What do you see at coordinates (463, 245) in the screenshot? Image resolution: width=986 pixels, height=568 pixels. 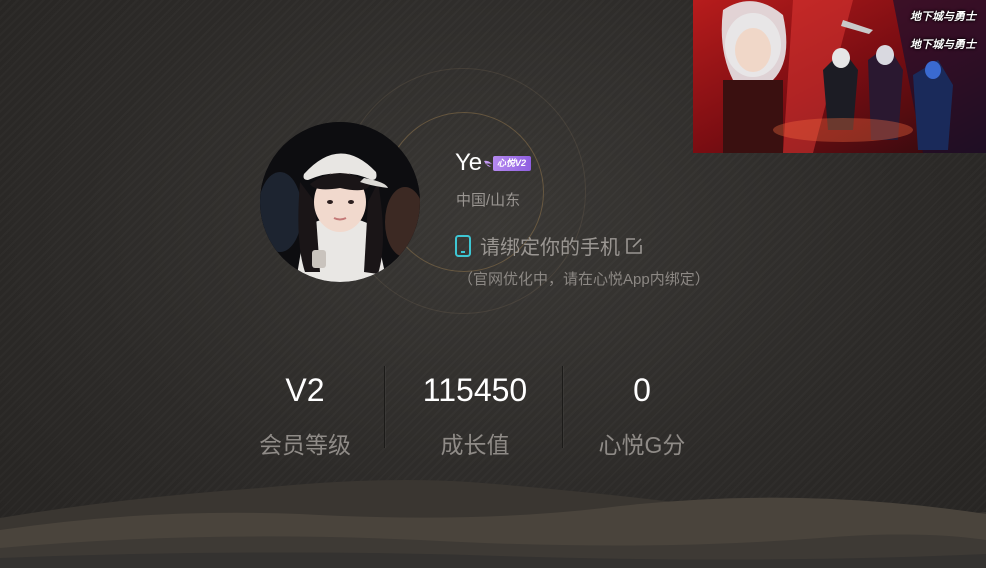 I see `phone-icon` at bounding box center [463, 245].